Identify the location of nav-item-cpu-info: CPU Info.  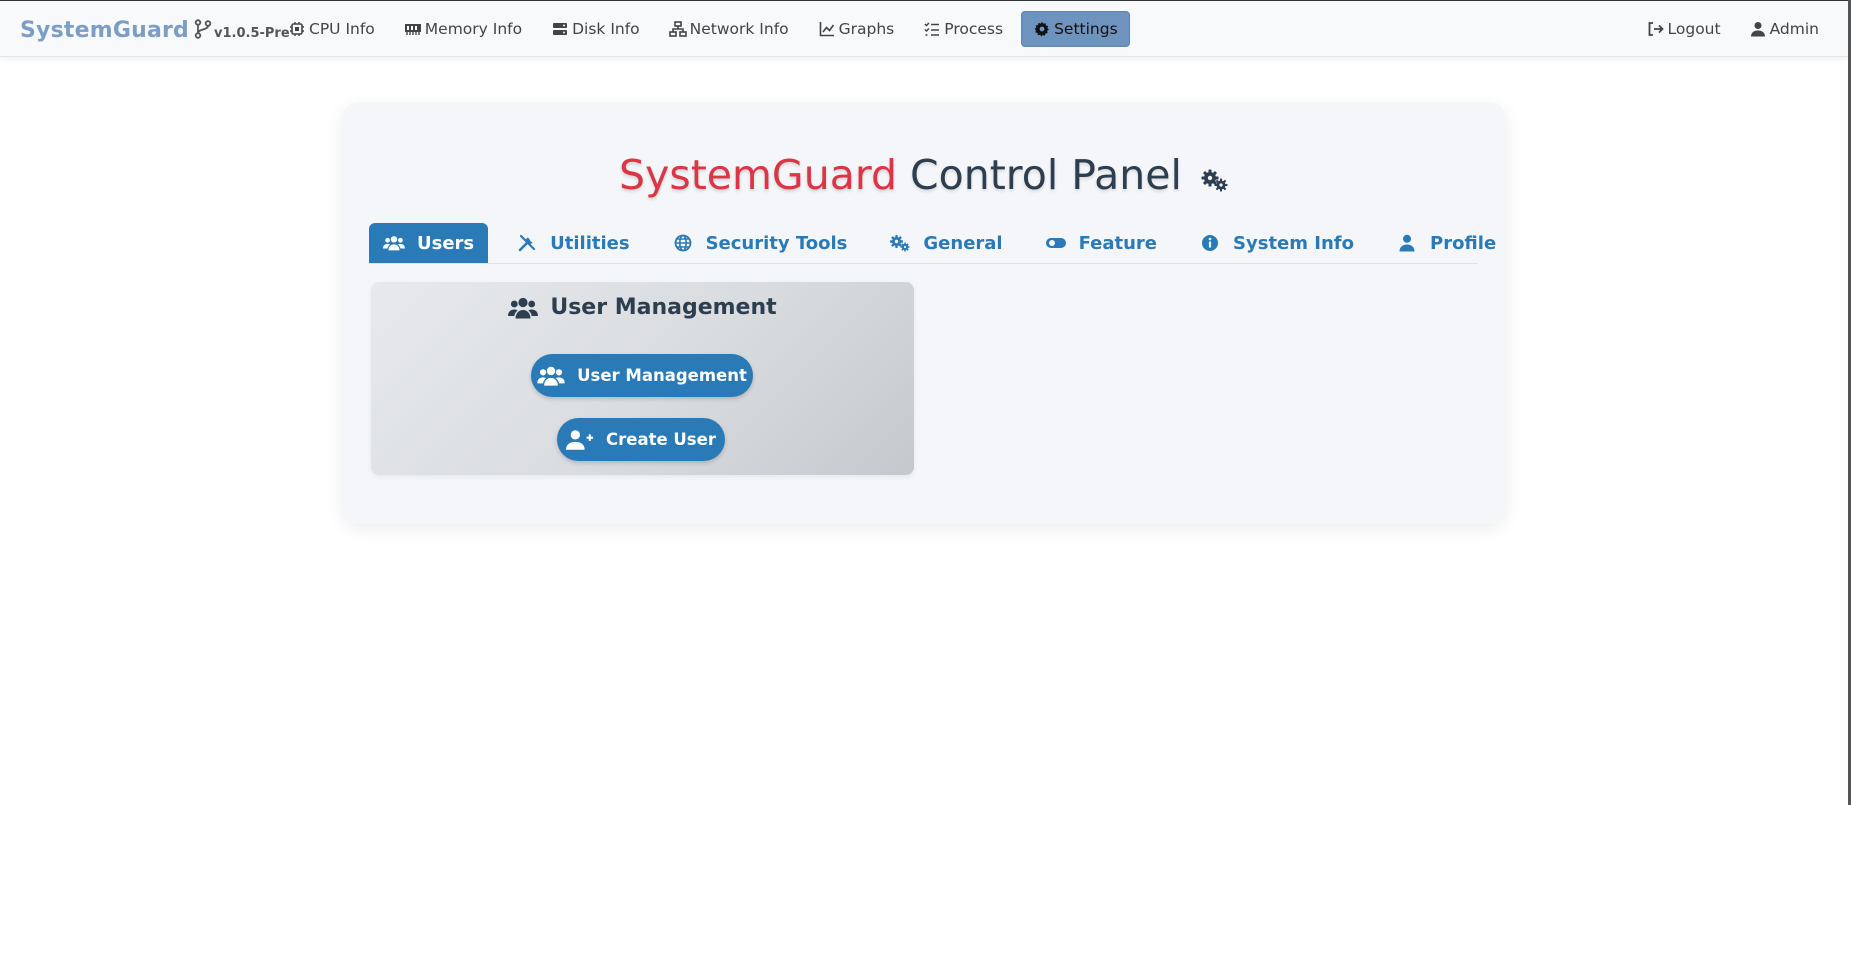
(331, 29).